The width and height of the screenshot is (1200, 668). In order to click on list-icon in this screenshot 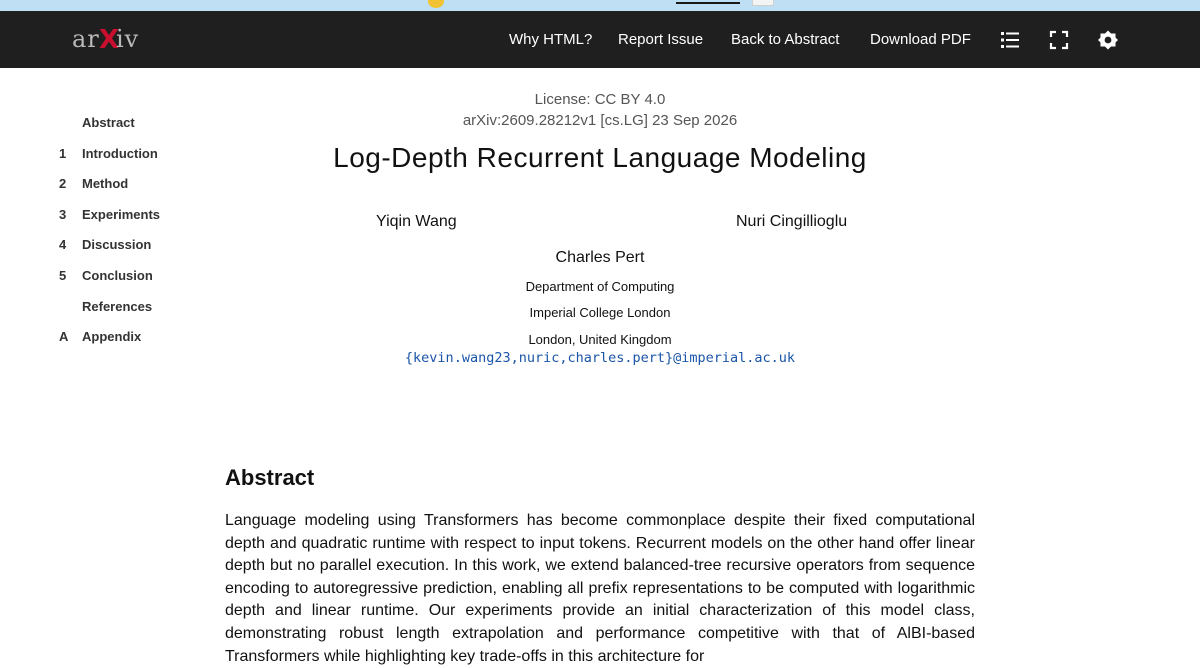, I will do `click(1010, 40)`.